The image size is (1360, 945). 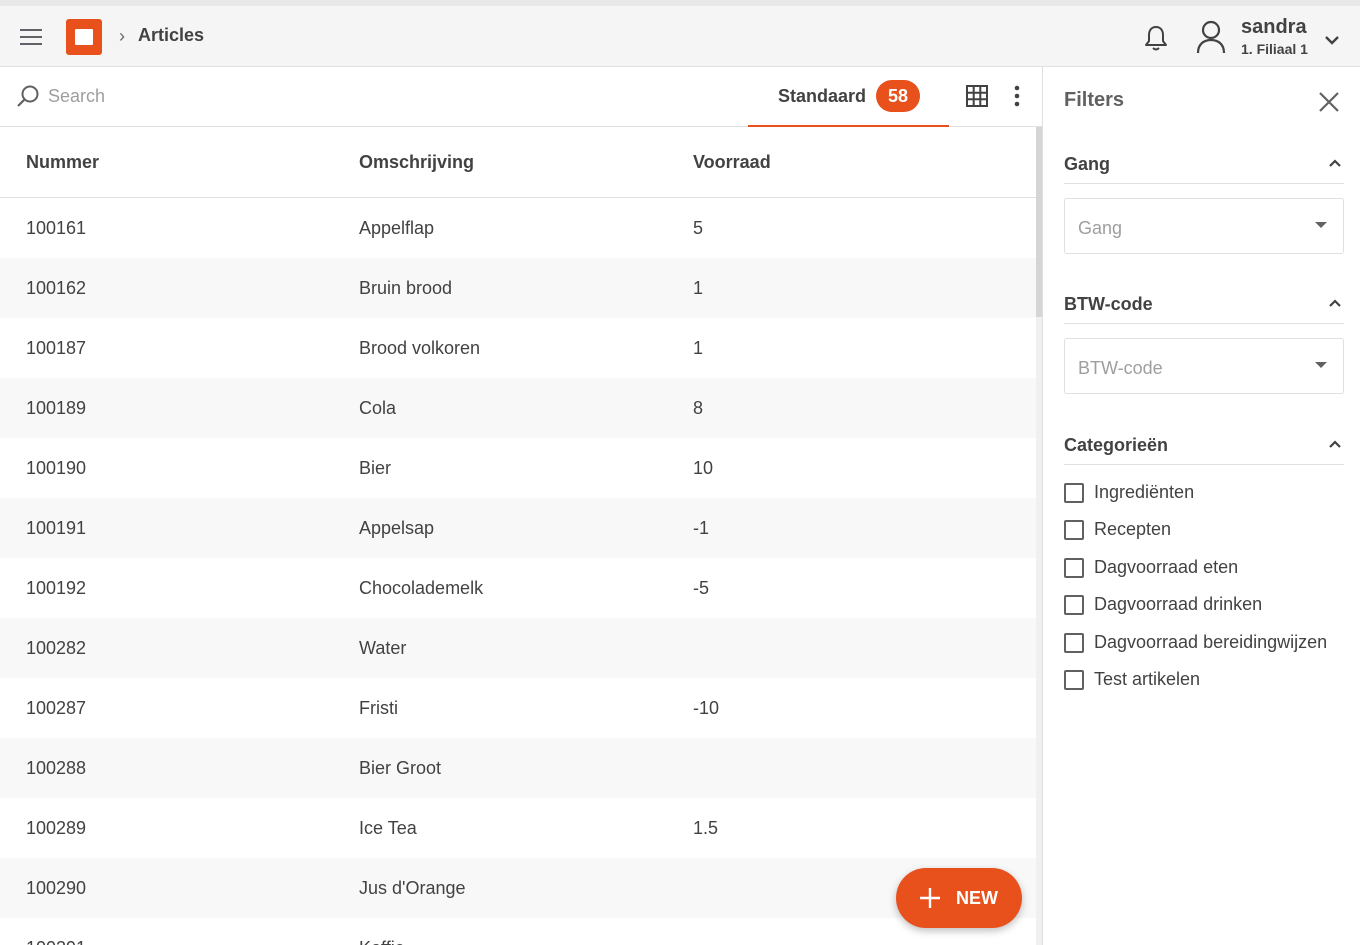 What do you see at coordinates (1274, 49) in the screenshot?
I see `user-branch: 1. Filiaal 1` at bounding box center [1274, 49].